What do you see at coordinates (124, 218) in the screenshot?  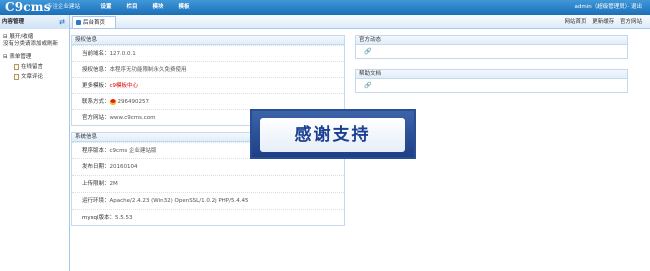 I see `row-value: 5.5.53` at bounding box center [124, 218].